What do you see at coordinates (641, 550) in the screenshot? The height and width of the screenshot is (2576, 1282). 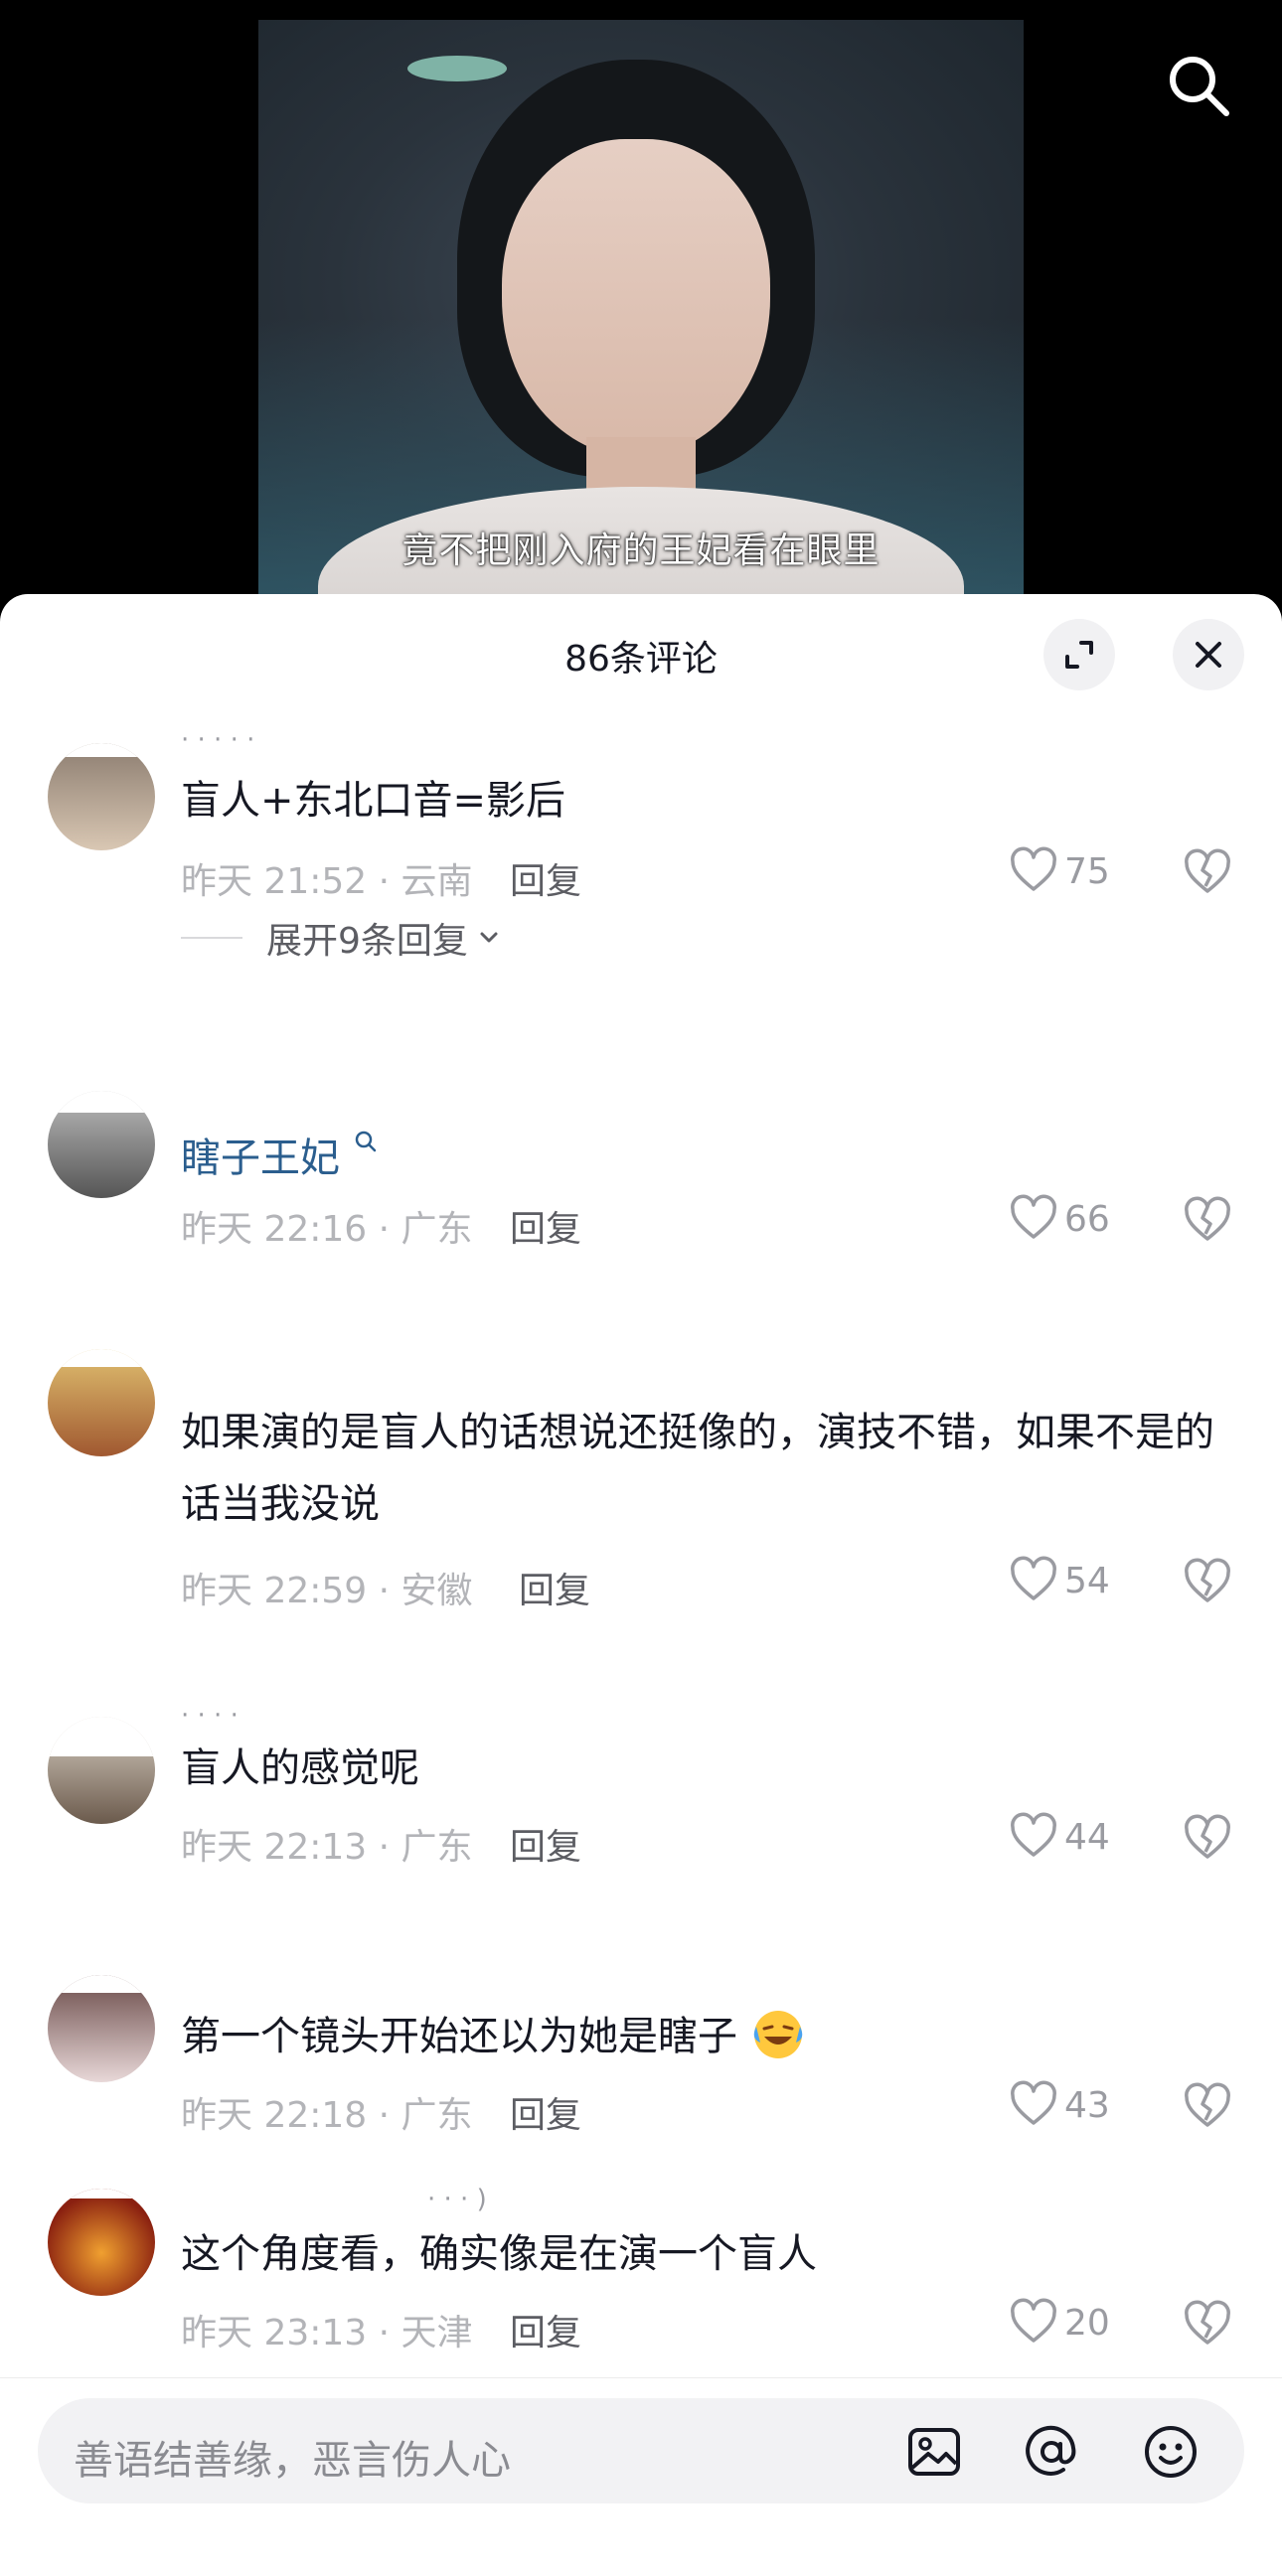 I see `video-subtitle: 竟不把刚入府的王妃看在眼里` at bounding box center [641, 550].